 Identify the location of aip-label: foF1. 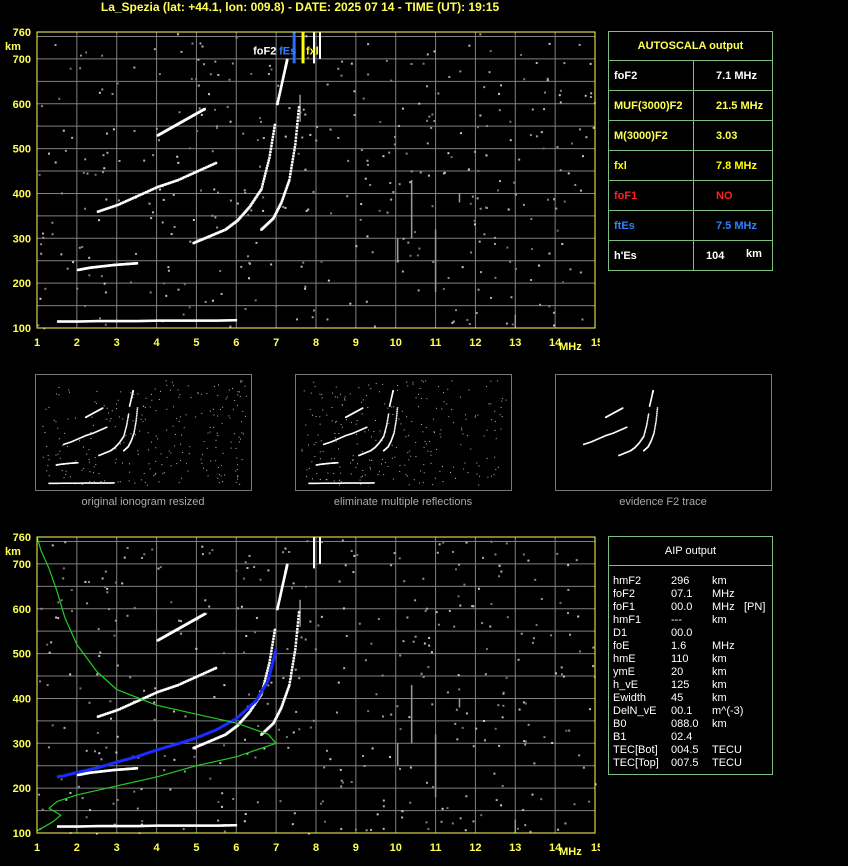
(624, 607).